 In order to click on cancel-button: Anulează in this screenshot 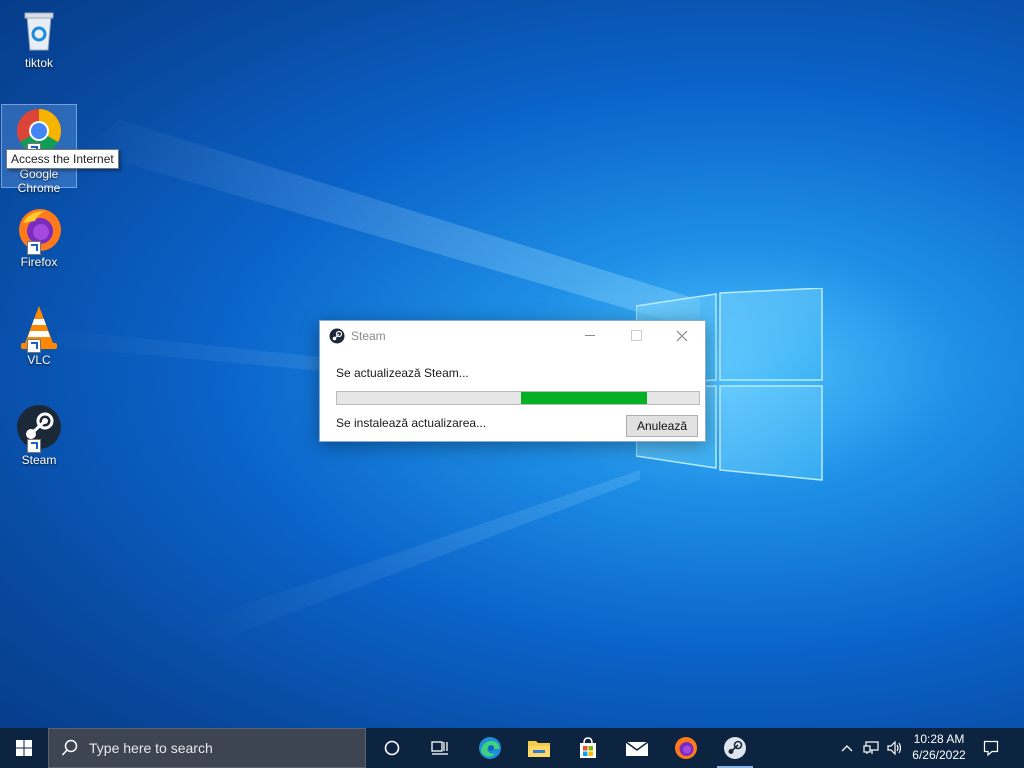, I will do `click(662, 426)`.